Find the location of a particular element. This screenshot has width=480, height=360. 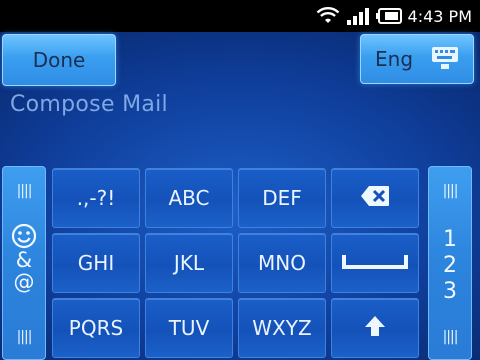

key-label: PQRS is located at coordinates (96, 328).